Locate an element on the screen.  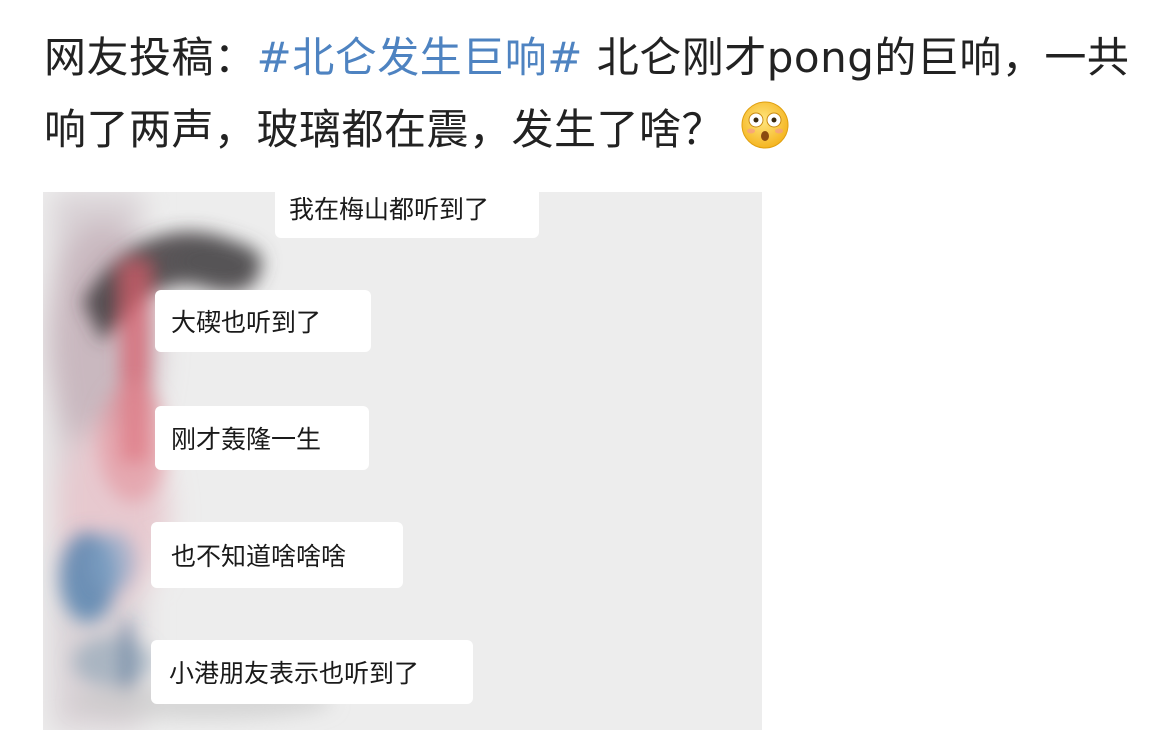
chat-message-bubble: 刚才轰隆一生 is located at coordinates (262, 438).